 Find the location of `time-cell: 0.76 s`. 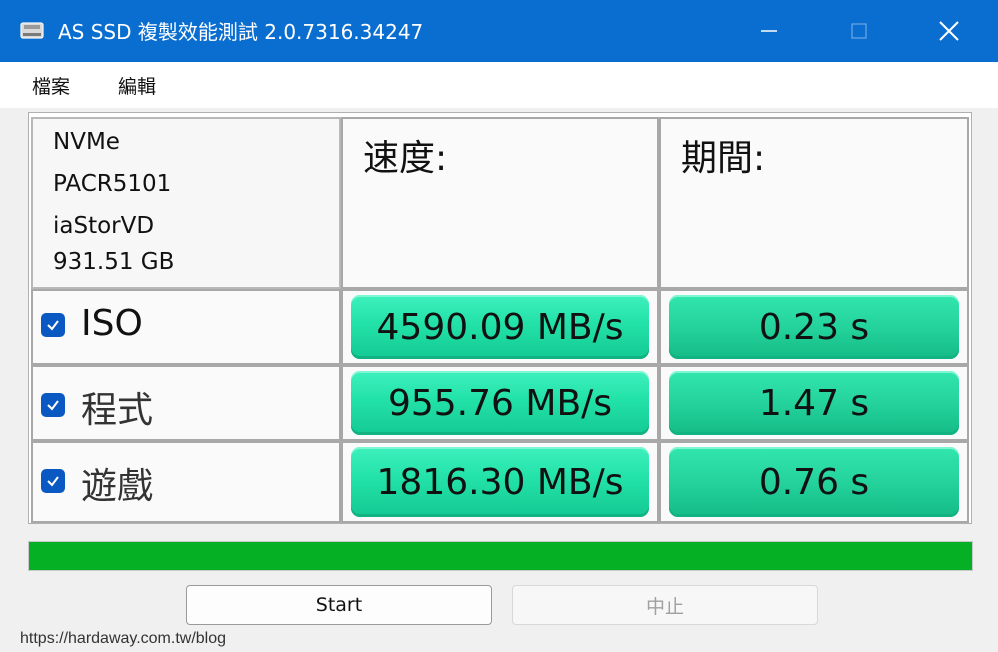

time-cell: 0.76 s is located at coordinates (814, 482).